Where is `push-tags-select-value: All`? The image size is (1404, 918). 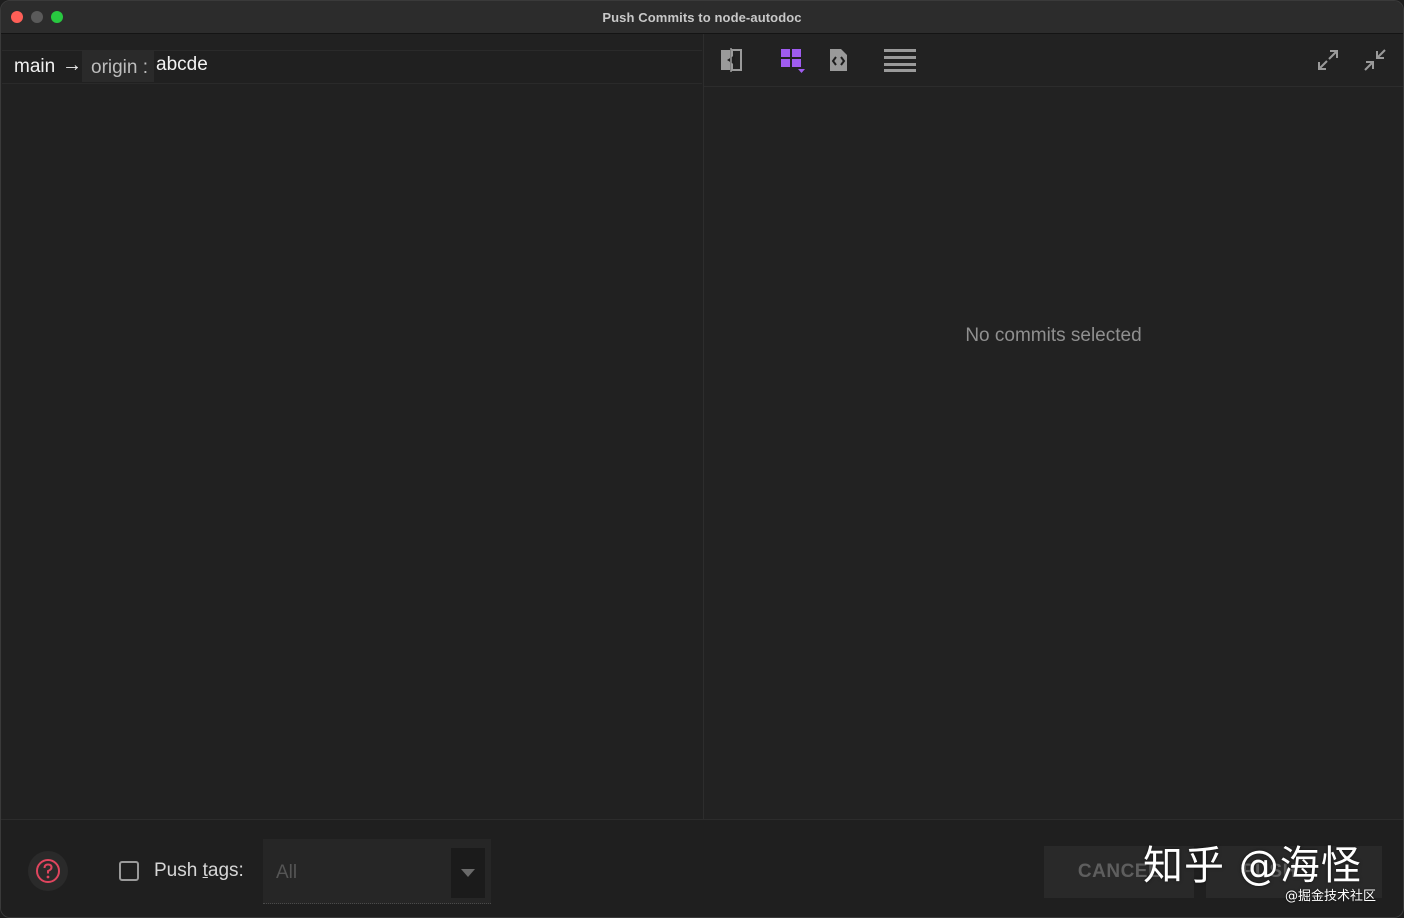 push-tags-select-value: All is located at coordinates (287, 872).